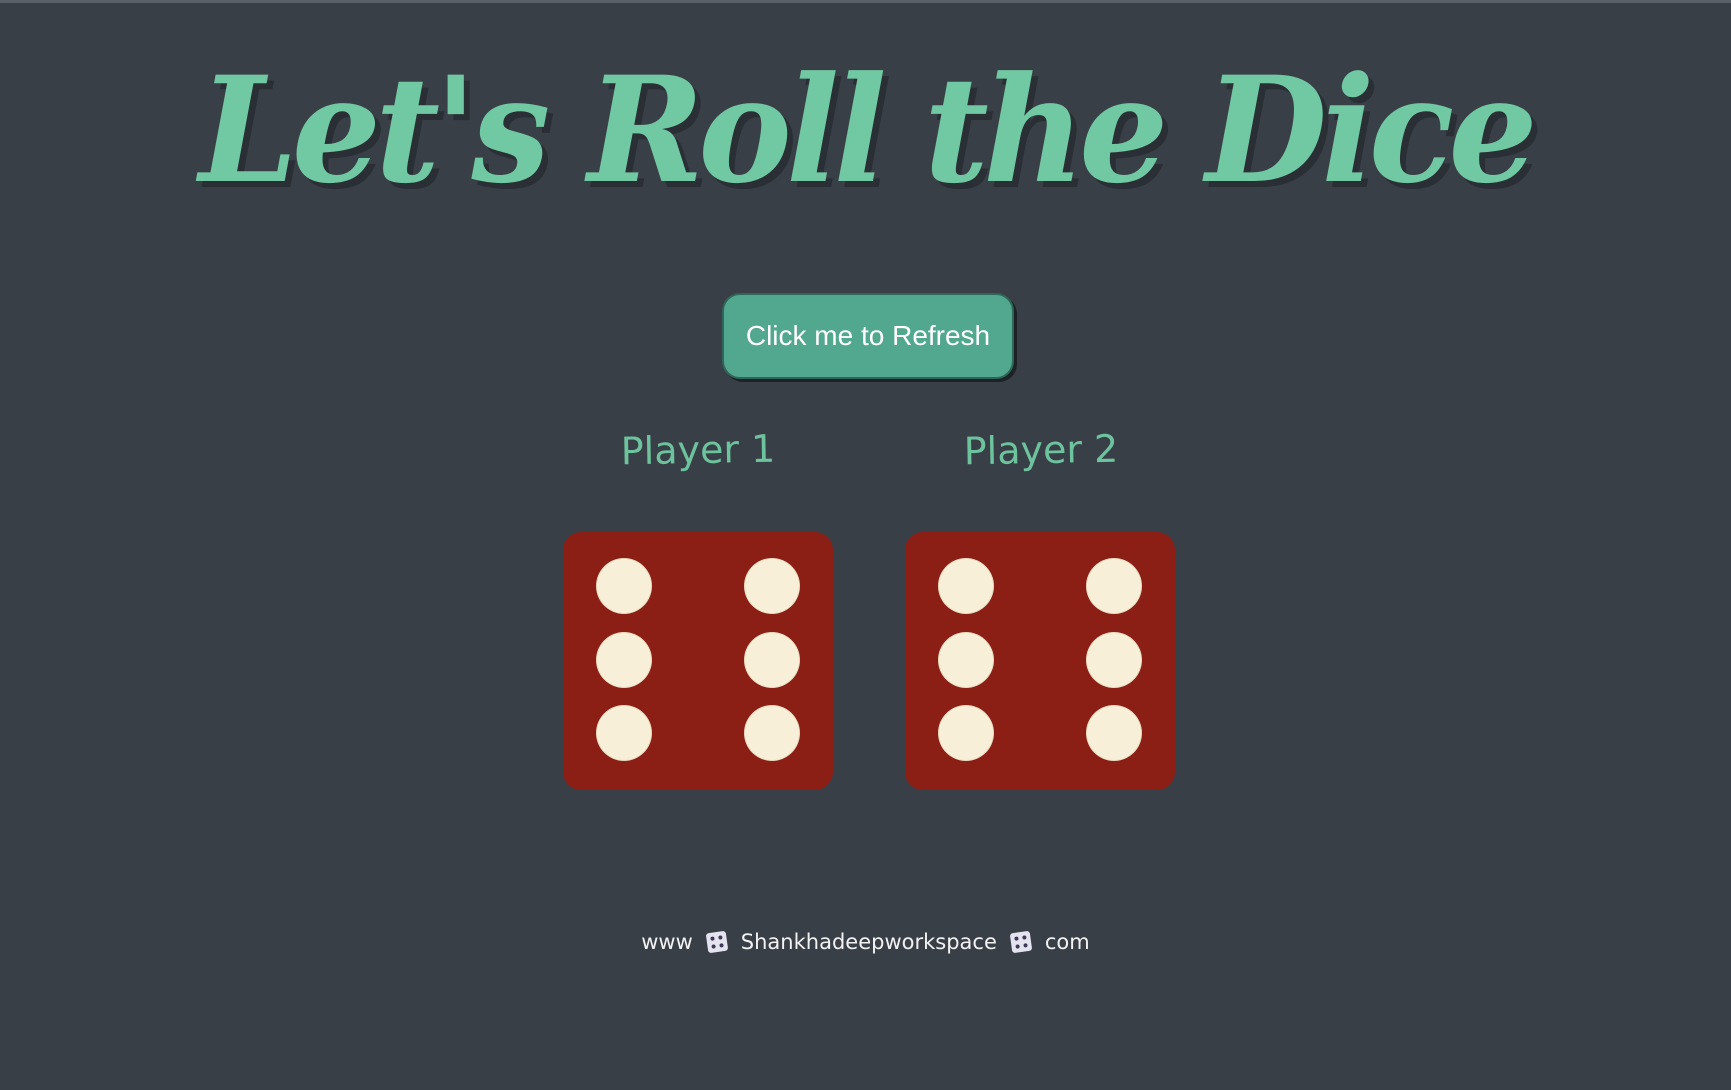  Describe the element at coordinates (865, 1) in the screenshot. I see `top-border` at that location.